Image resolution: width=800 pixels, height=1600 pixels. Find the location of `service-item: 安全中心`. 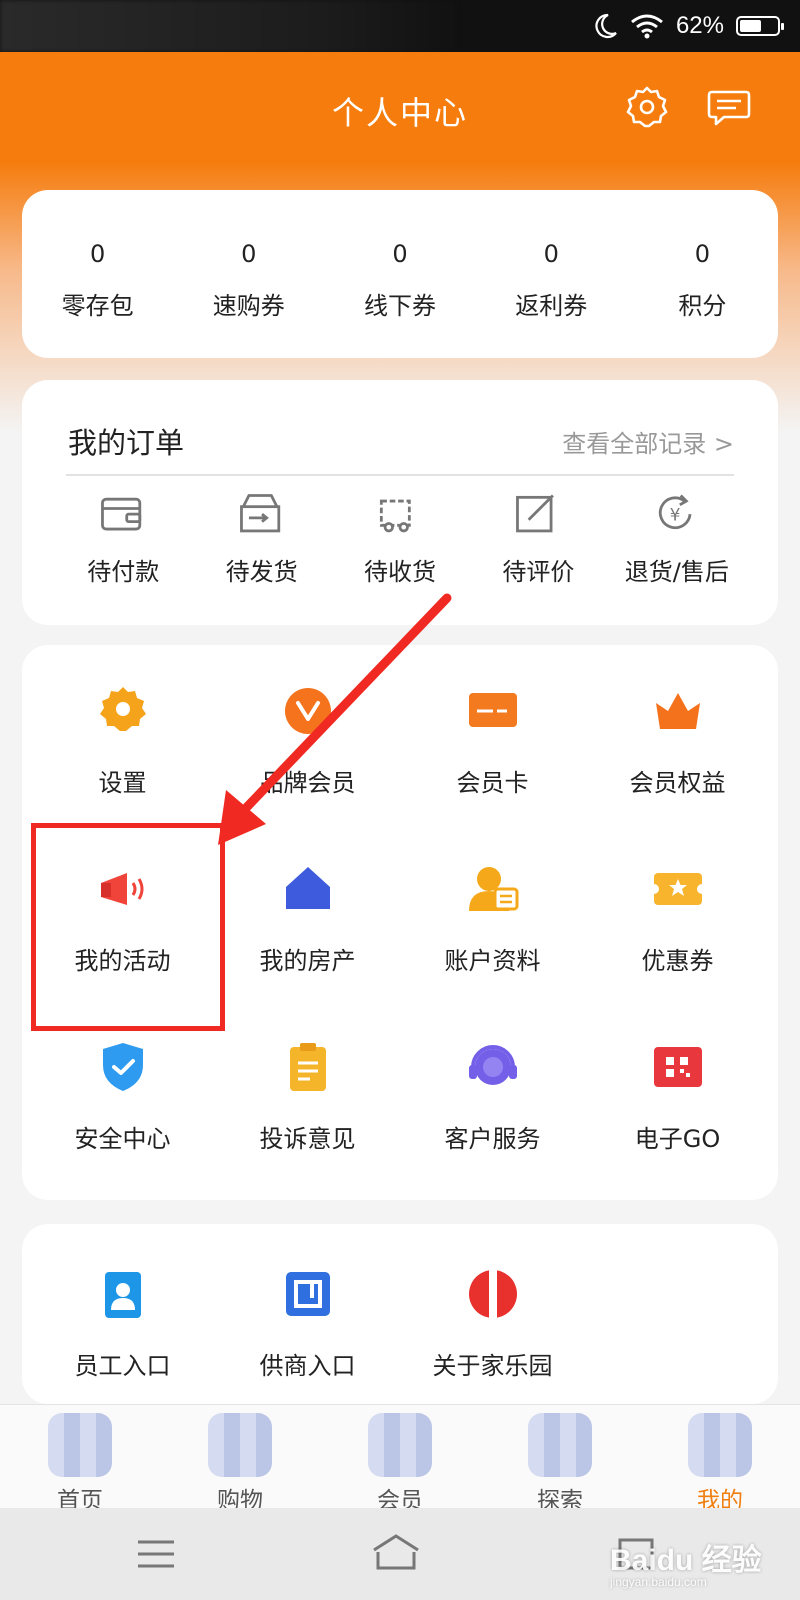

service-item: 安全中心 is located at coordinates (122, 1126).